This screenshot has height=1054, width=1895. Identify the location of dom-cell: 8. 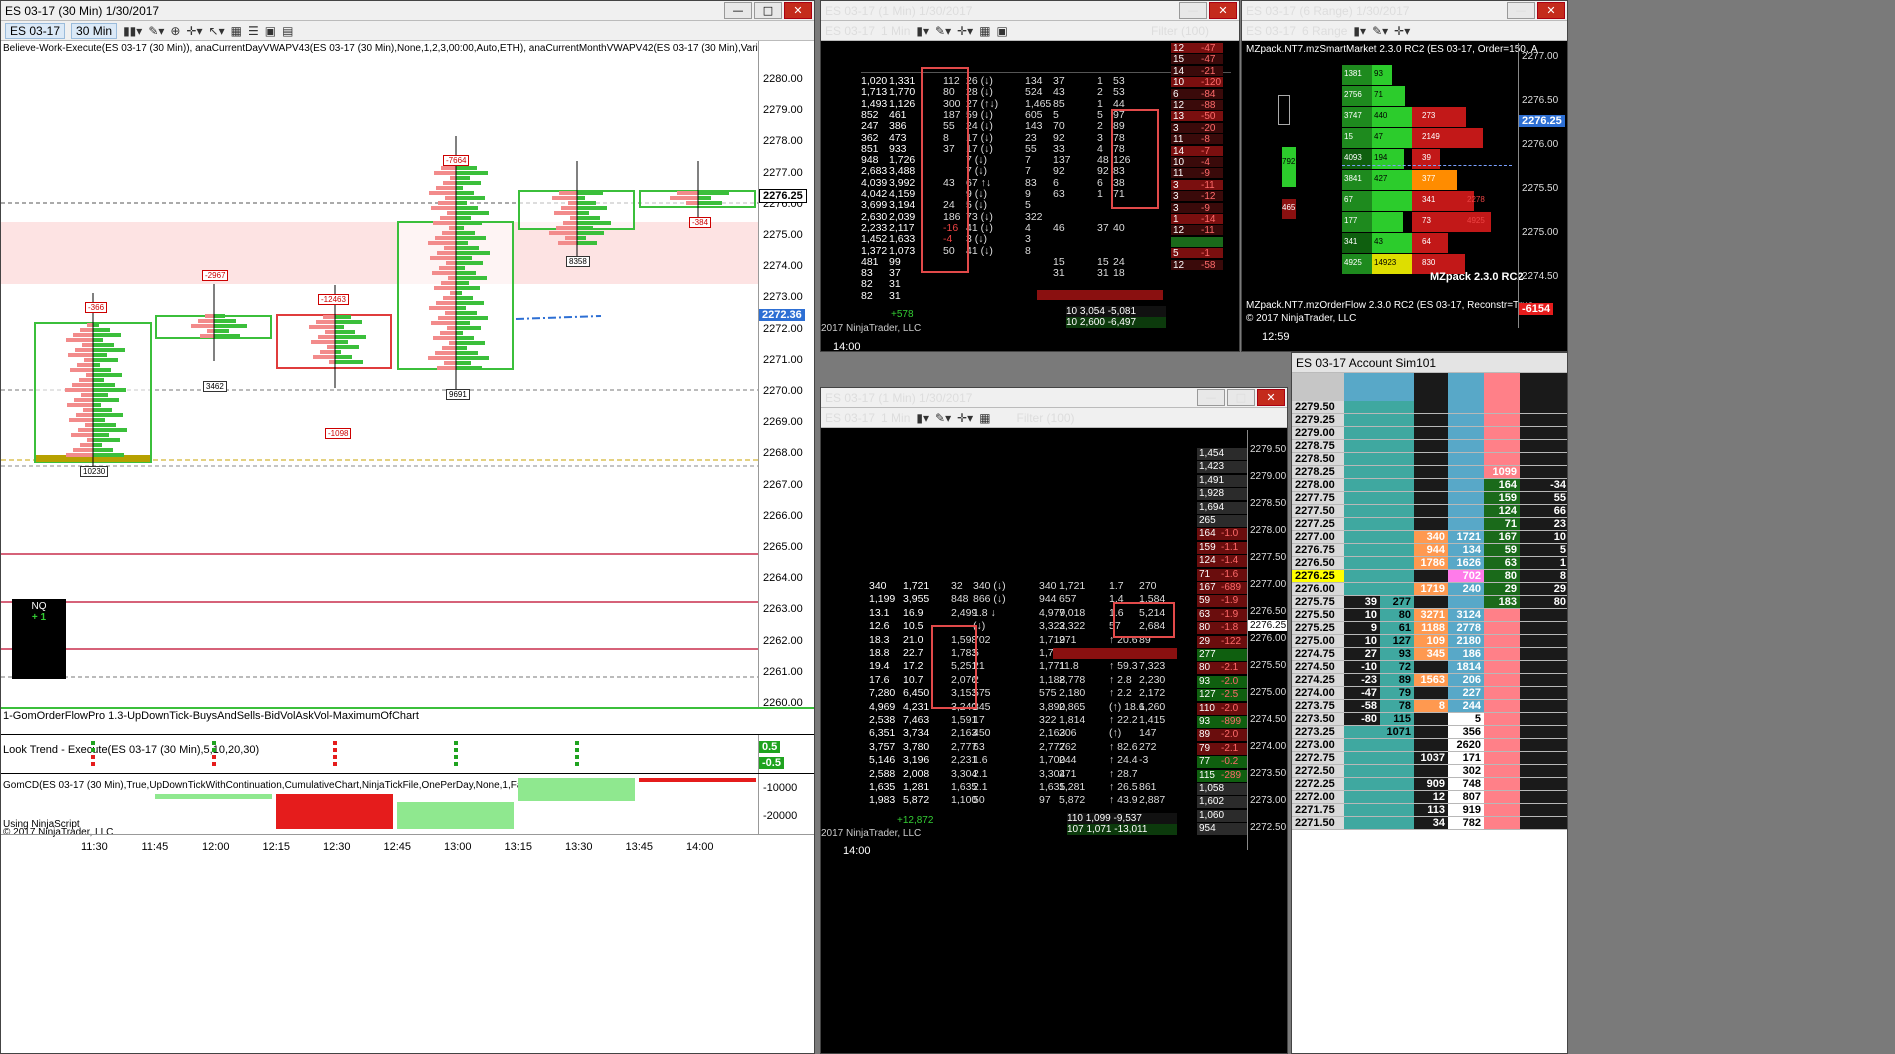
(1431, 706).